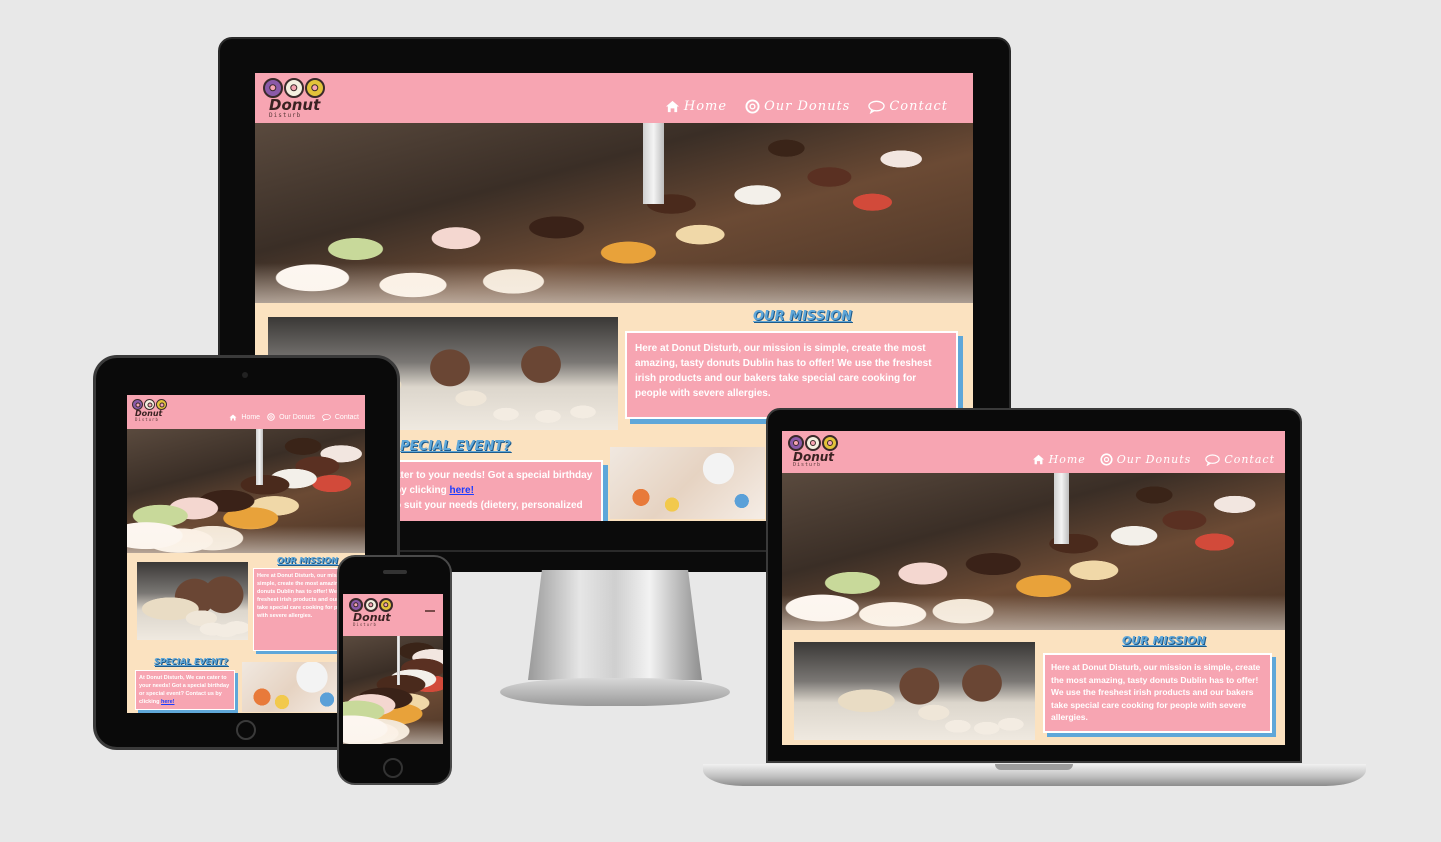 This screenshot has width=1441, height=842. I want to click on tablet-camera, so click(245, 375).